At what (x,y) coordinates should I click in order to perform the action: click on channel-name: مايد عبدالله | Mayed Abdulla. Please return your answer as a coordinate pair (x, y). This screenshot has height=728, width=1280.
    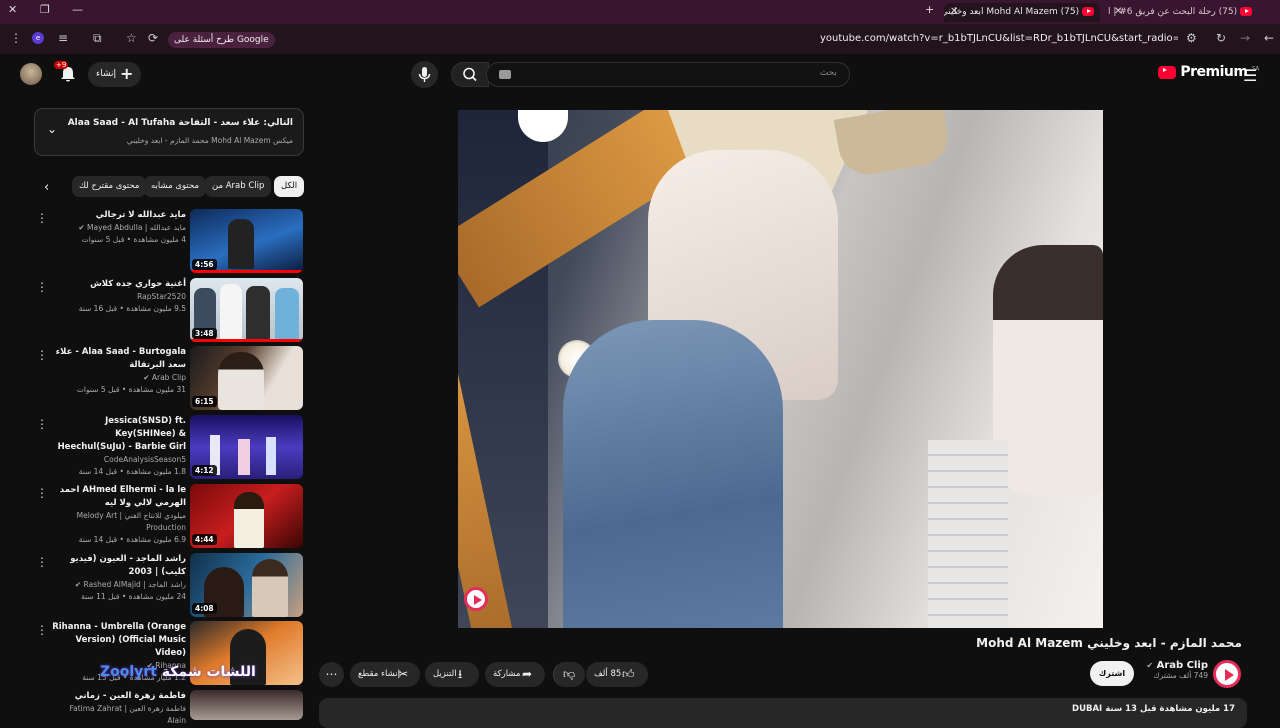
    Looking at the image, I should click on (136, 227).